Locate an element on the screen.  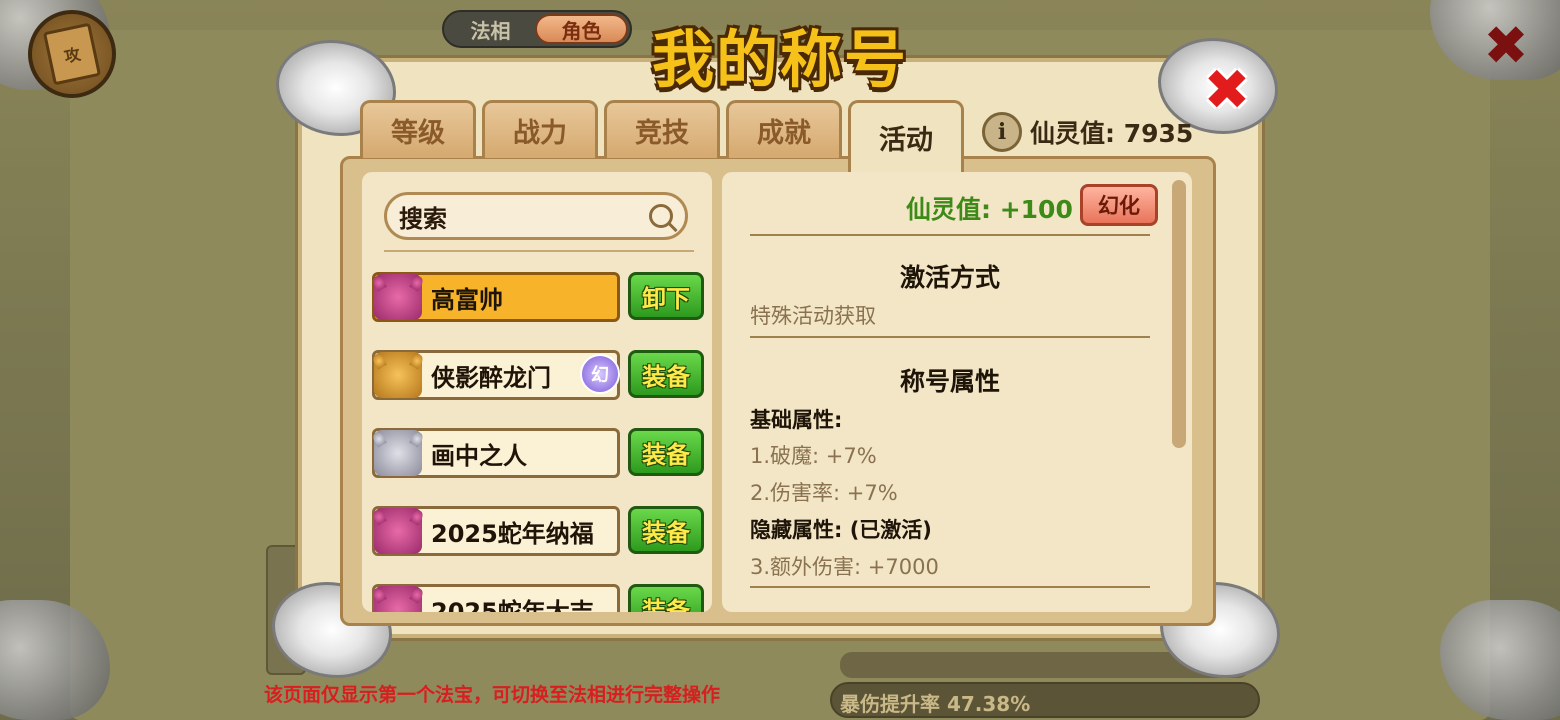
spirit-value-label: 仙灵值: 7935 is located at coordinates (1112, 133).